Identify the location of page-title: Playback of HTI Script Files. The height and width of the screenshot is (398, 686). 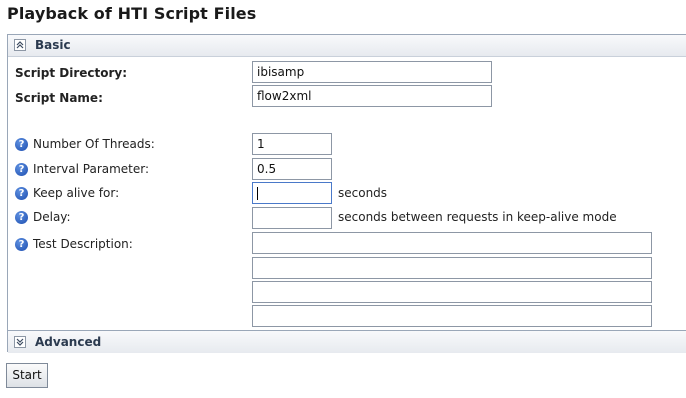
(132, 13).